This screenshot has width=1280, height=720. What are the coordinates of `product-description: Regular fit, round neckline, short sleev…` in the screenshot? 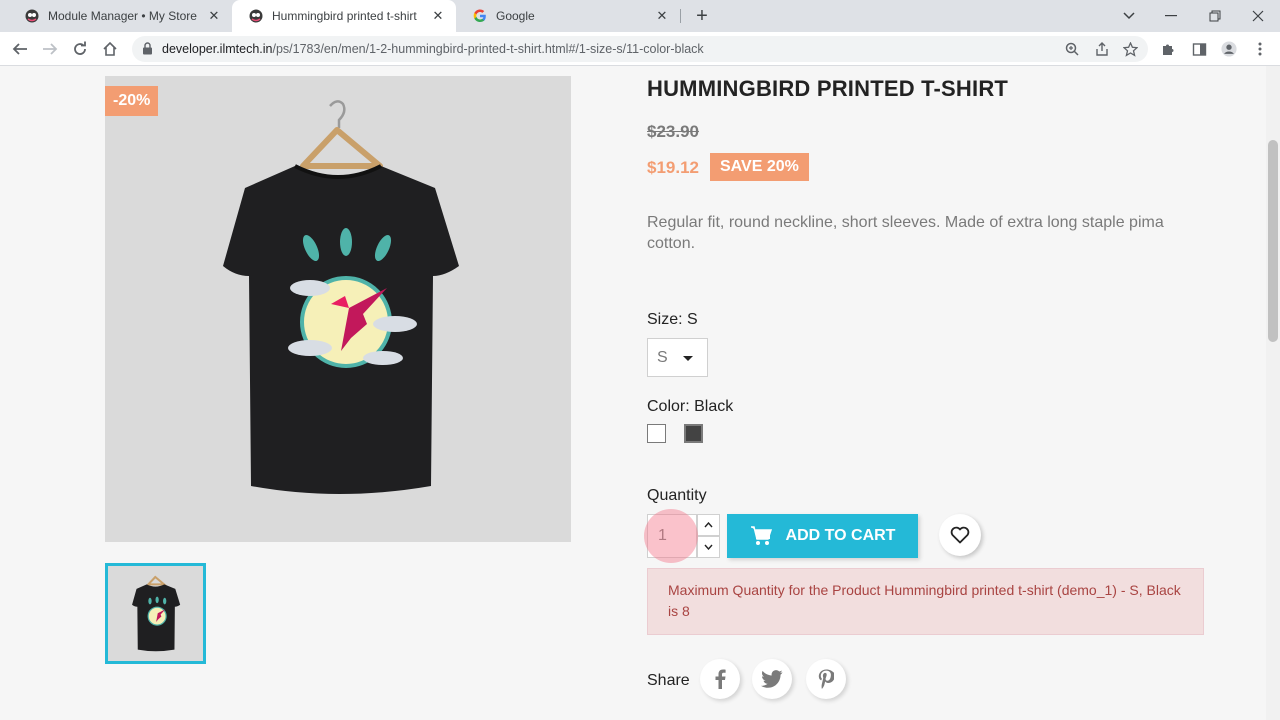 It's located at (905, 233).